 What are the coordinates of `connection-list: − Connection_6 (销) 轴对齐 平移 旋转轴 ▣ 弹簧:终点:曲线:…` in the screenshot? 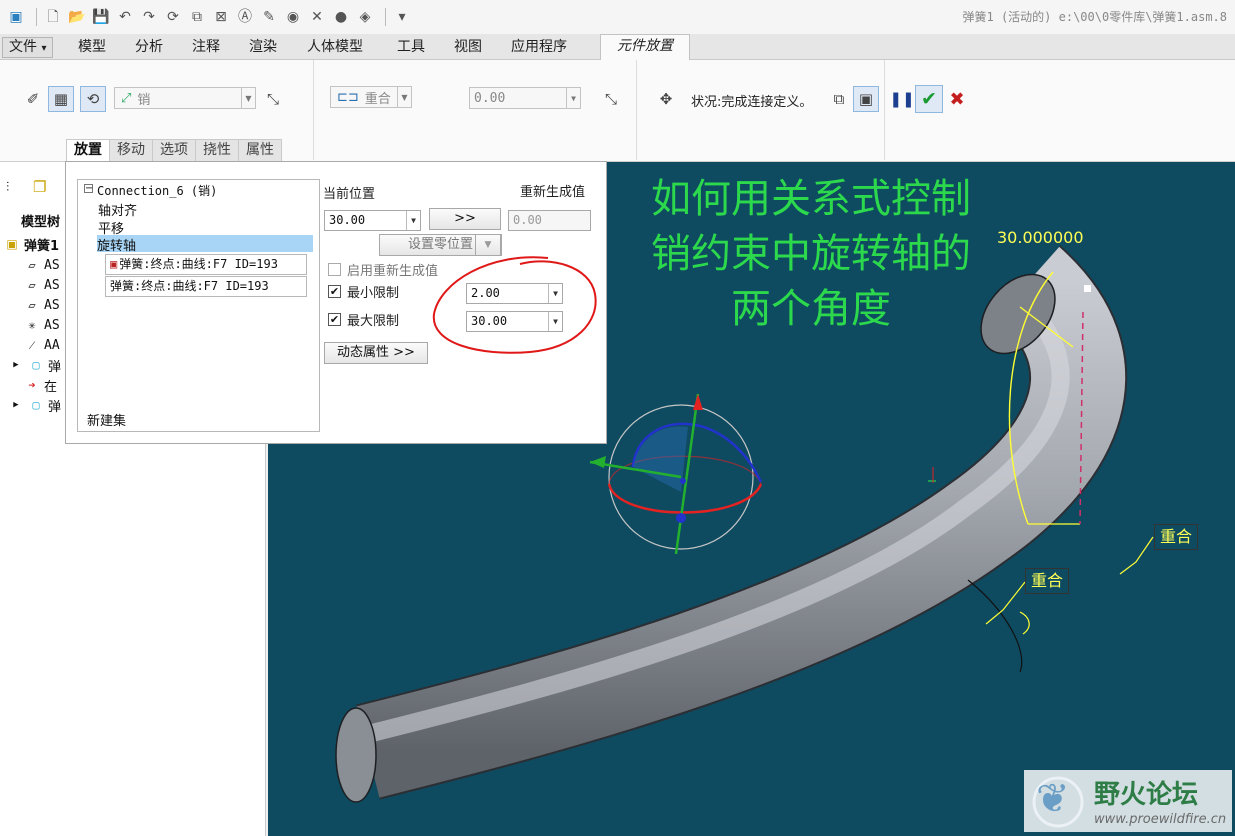 It's located at (198, 305).